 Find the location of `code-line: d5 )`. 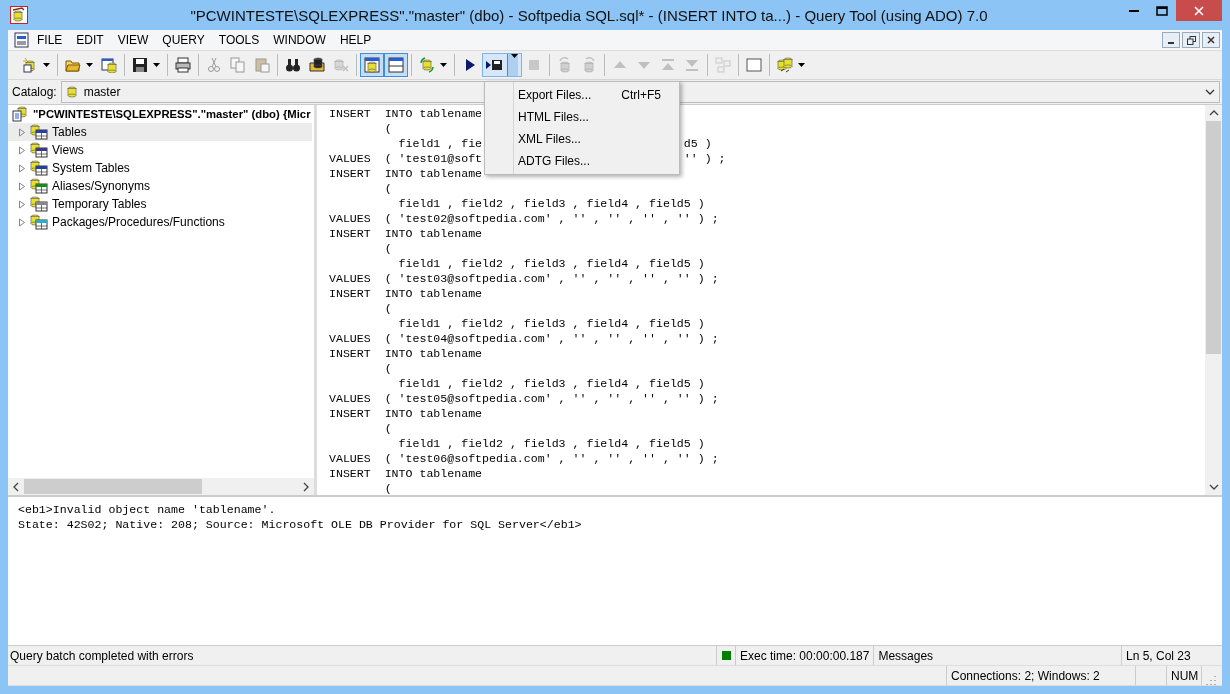

code-line: d5 ) is located at coordinates (697, 144).